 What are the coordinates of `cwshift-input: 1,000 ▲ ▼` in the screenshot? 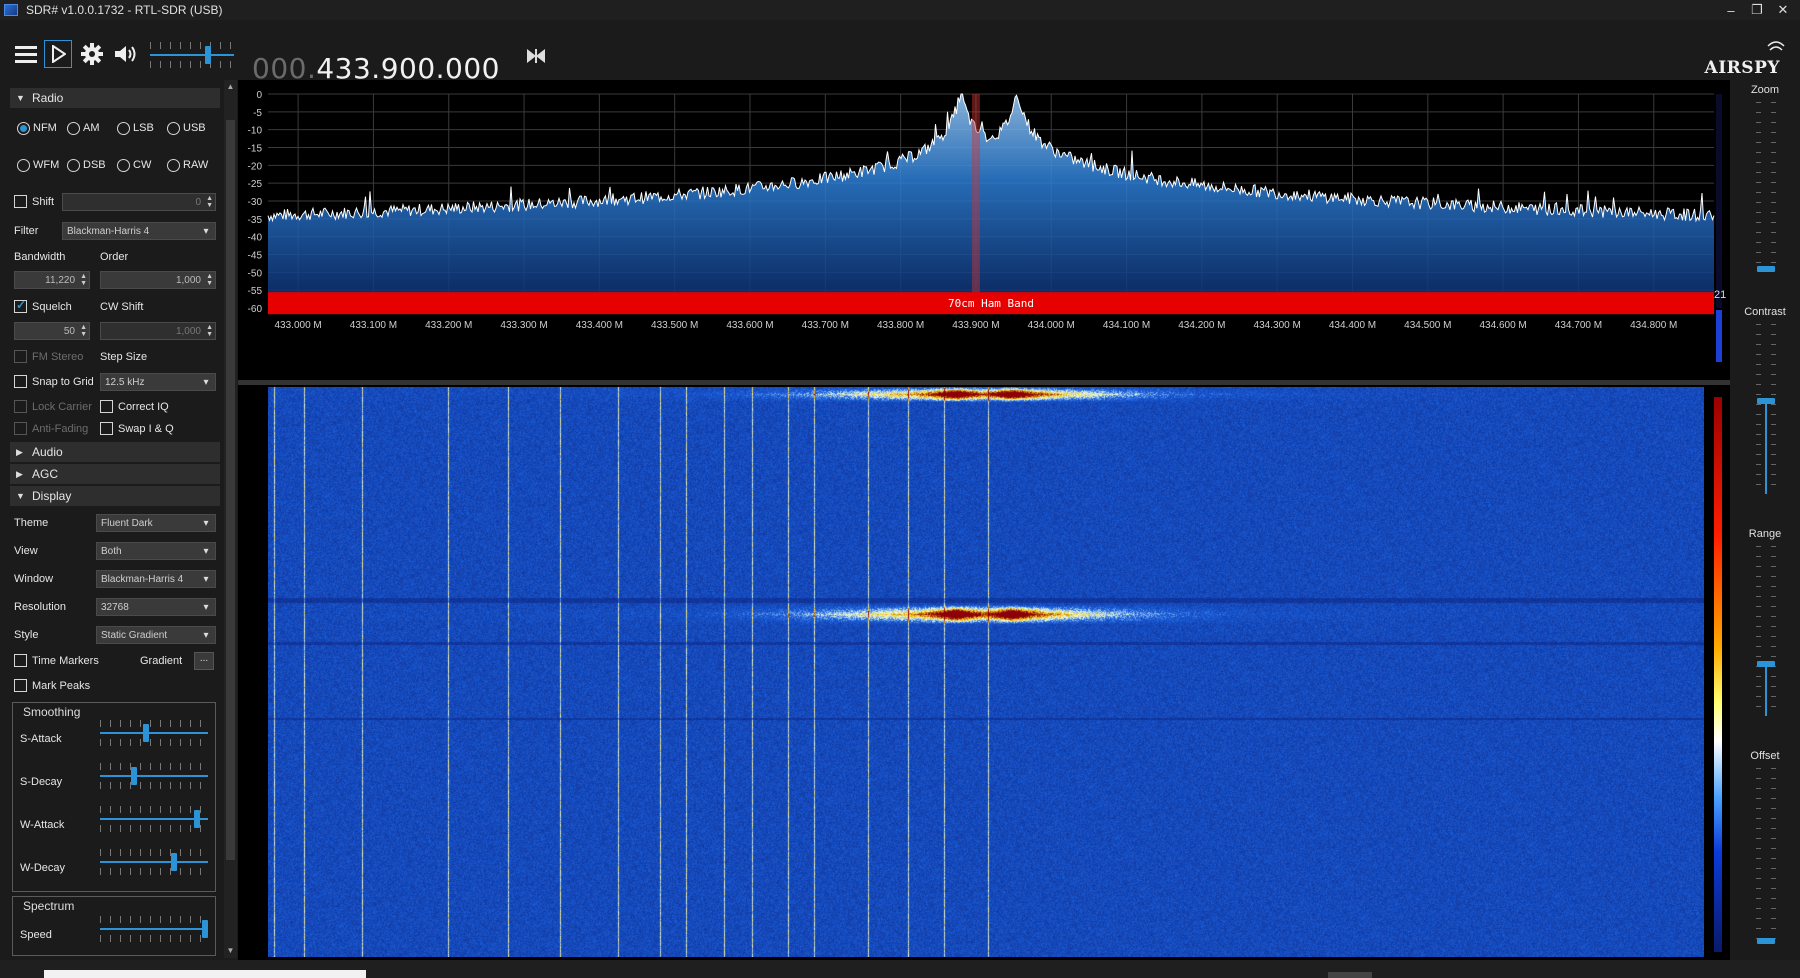 It's located at (158, 331).